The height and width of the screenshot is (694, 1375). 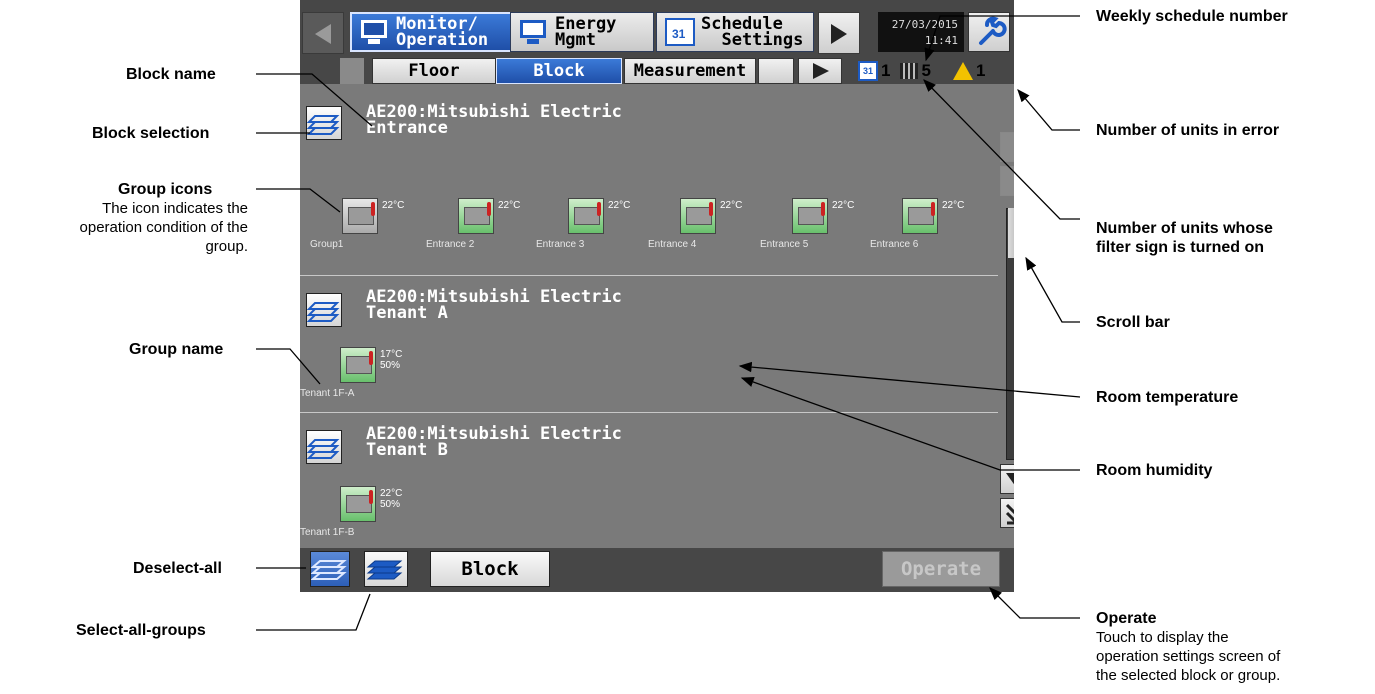 What do you see at coordinates (151, 133) in the screenshot?
I see `callout-block-selection: Block selection` at bounding box center [151, 133].